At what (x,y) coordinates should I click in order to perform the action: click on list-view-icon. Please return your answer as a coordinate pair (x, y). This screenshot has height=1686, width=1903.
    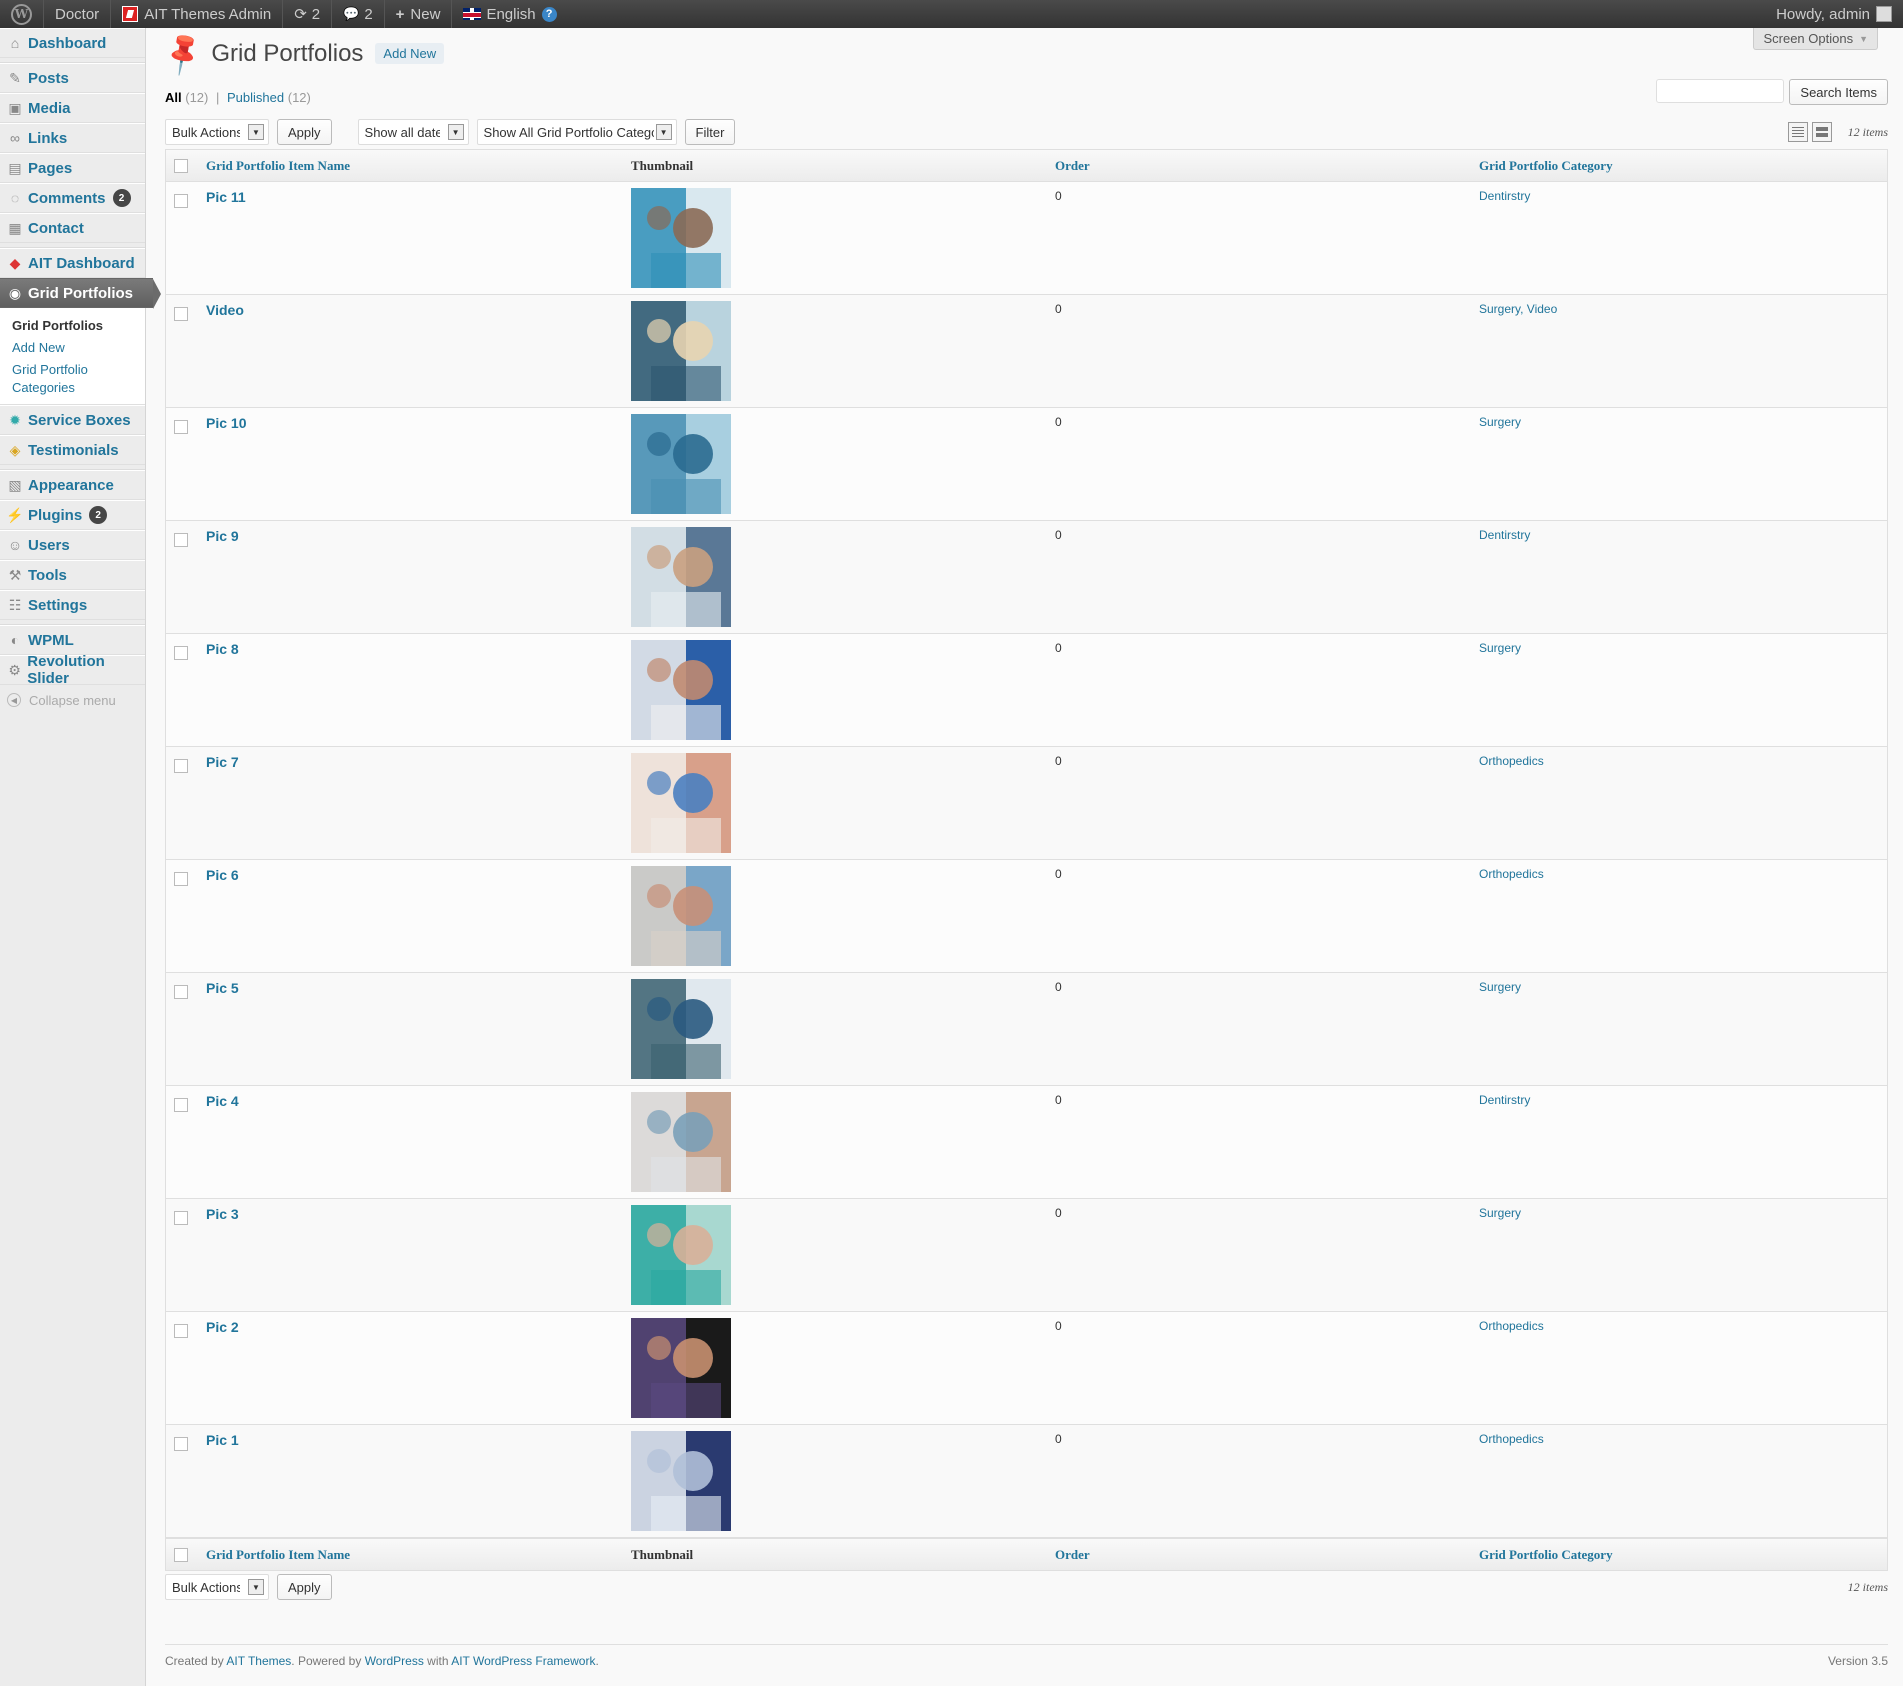
    Looking at the image, I should click on (1797, 132).